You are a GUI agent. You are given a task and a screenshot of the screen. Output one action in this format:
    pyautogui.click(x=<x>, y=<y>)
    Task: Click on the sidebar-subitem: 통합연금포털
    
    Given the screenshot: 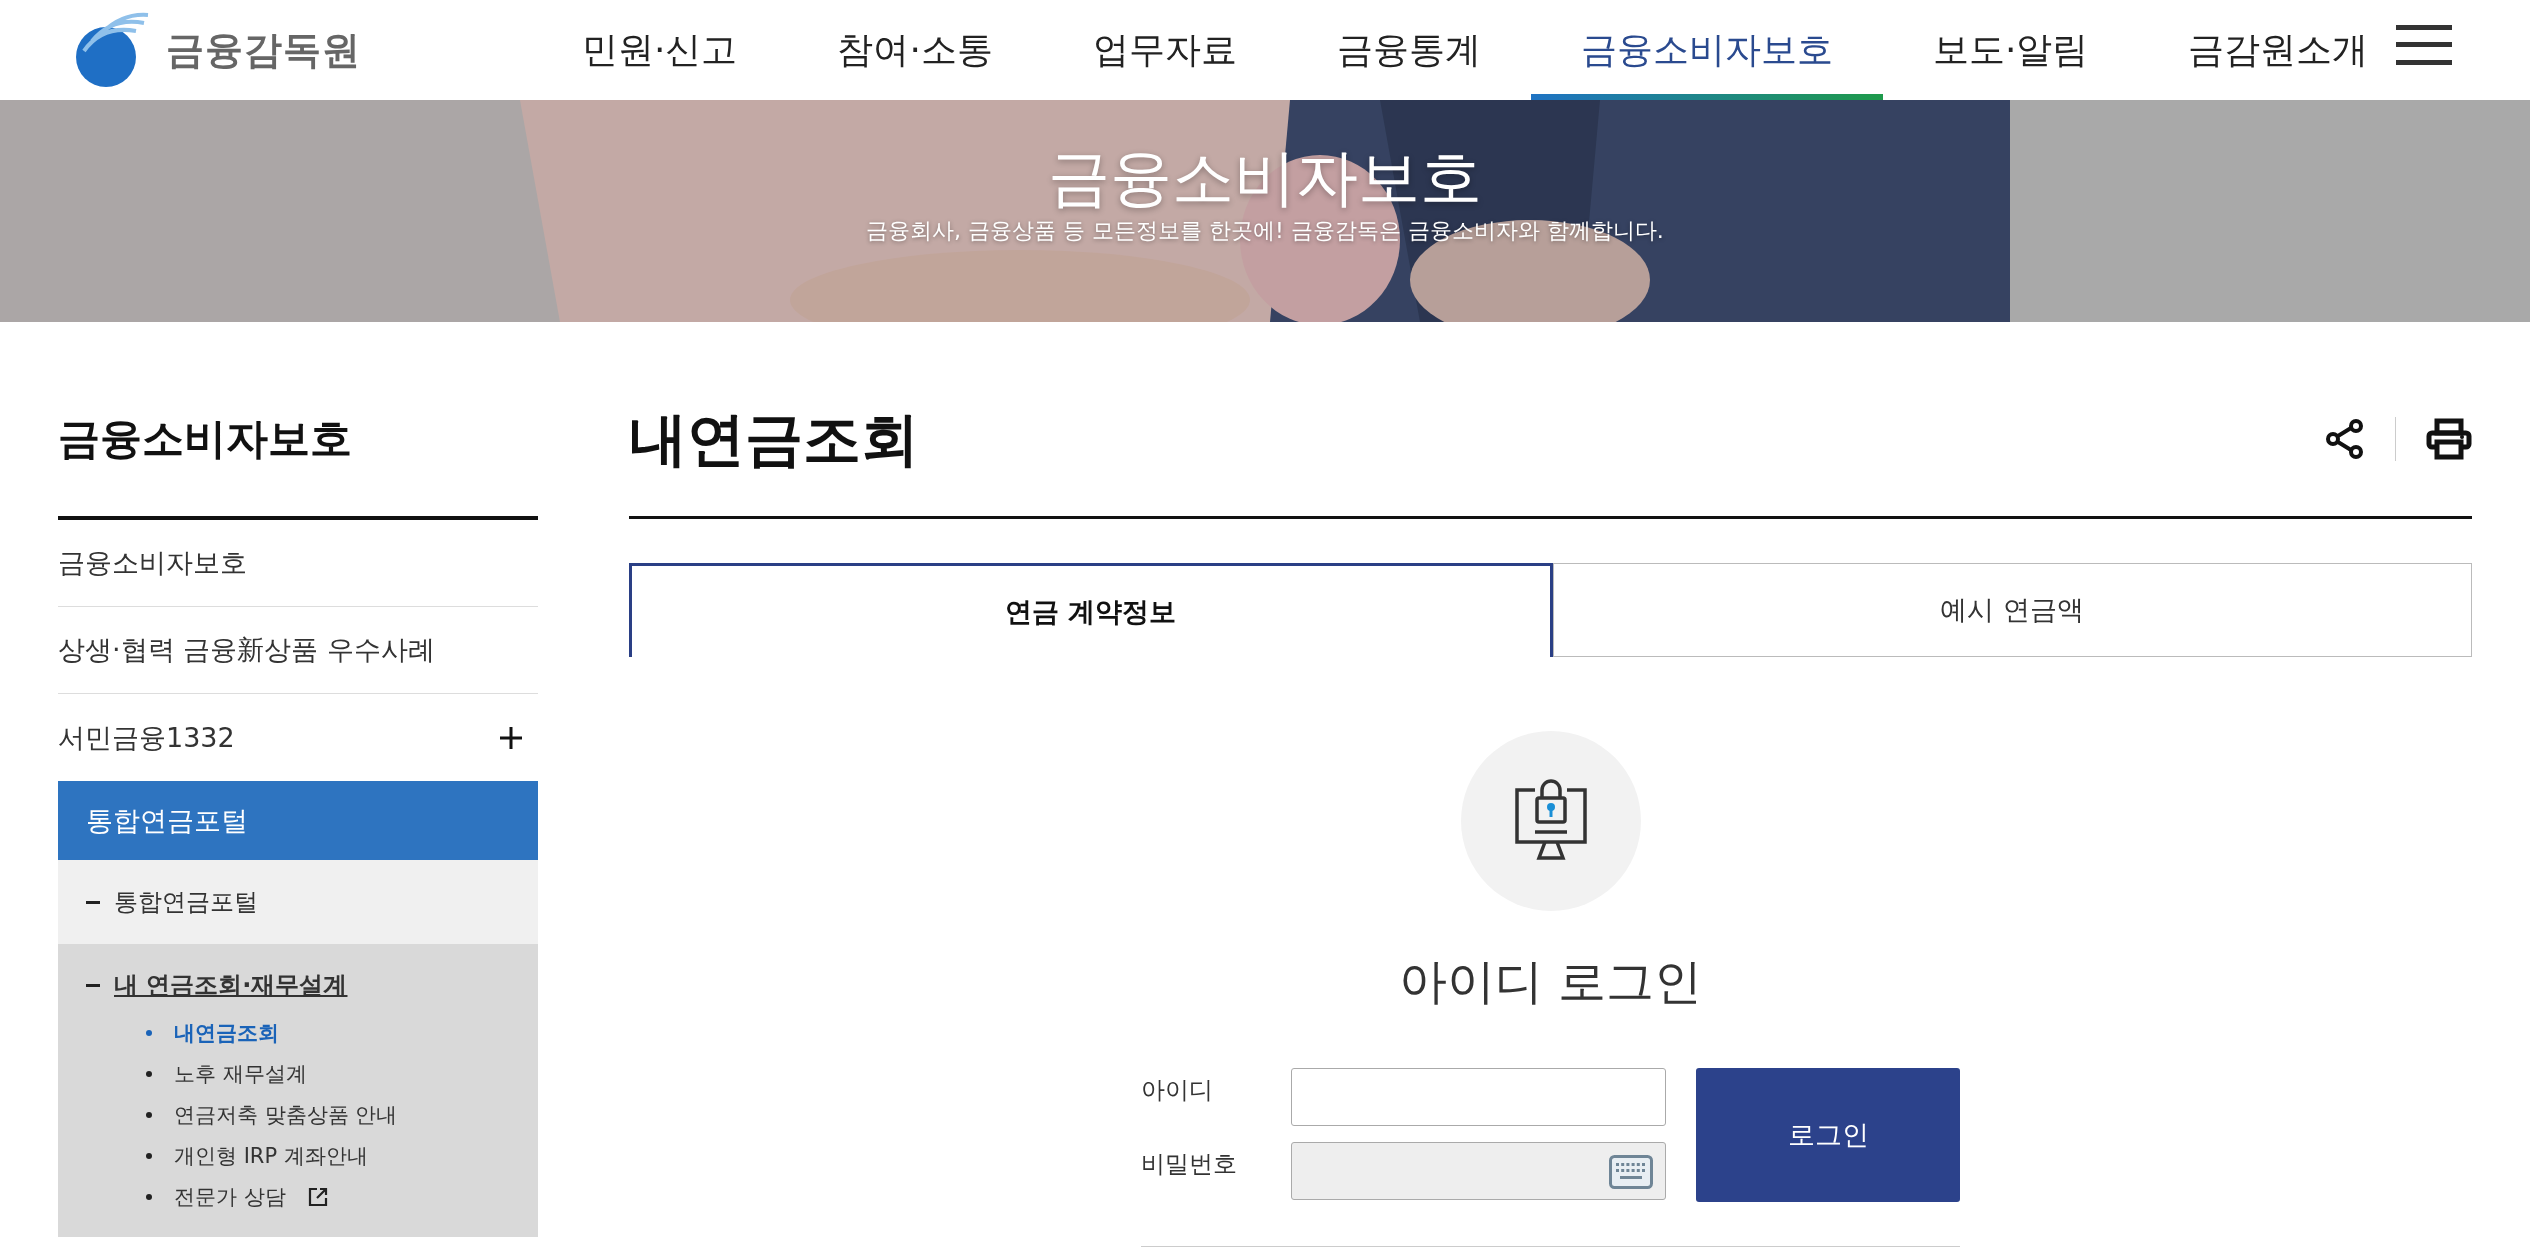 What is the action you would take?
    pyautogui.click(x=298, y=902)
    